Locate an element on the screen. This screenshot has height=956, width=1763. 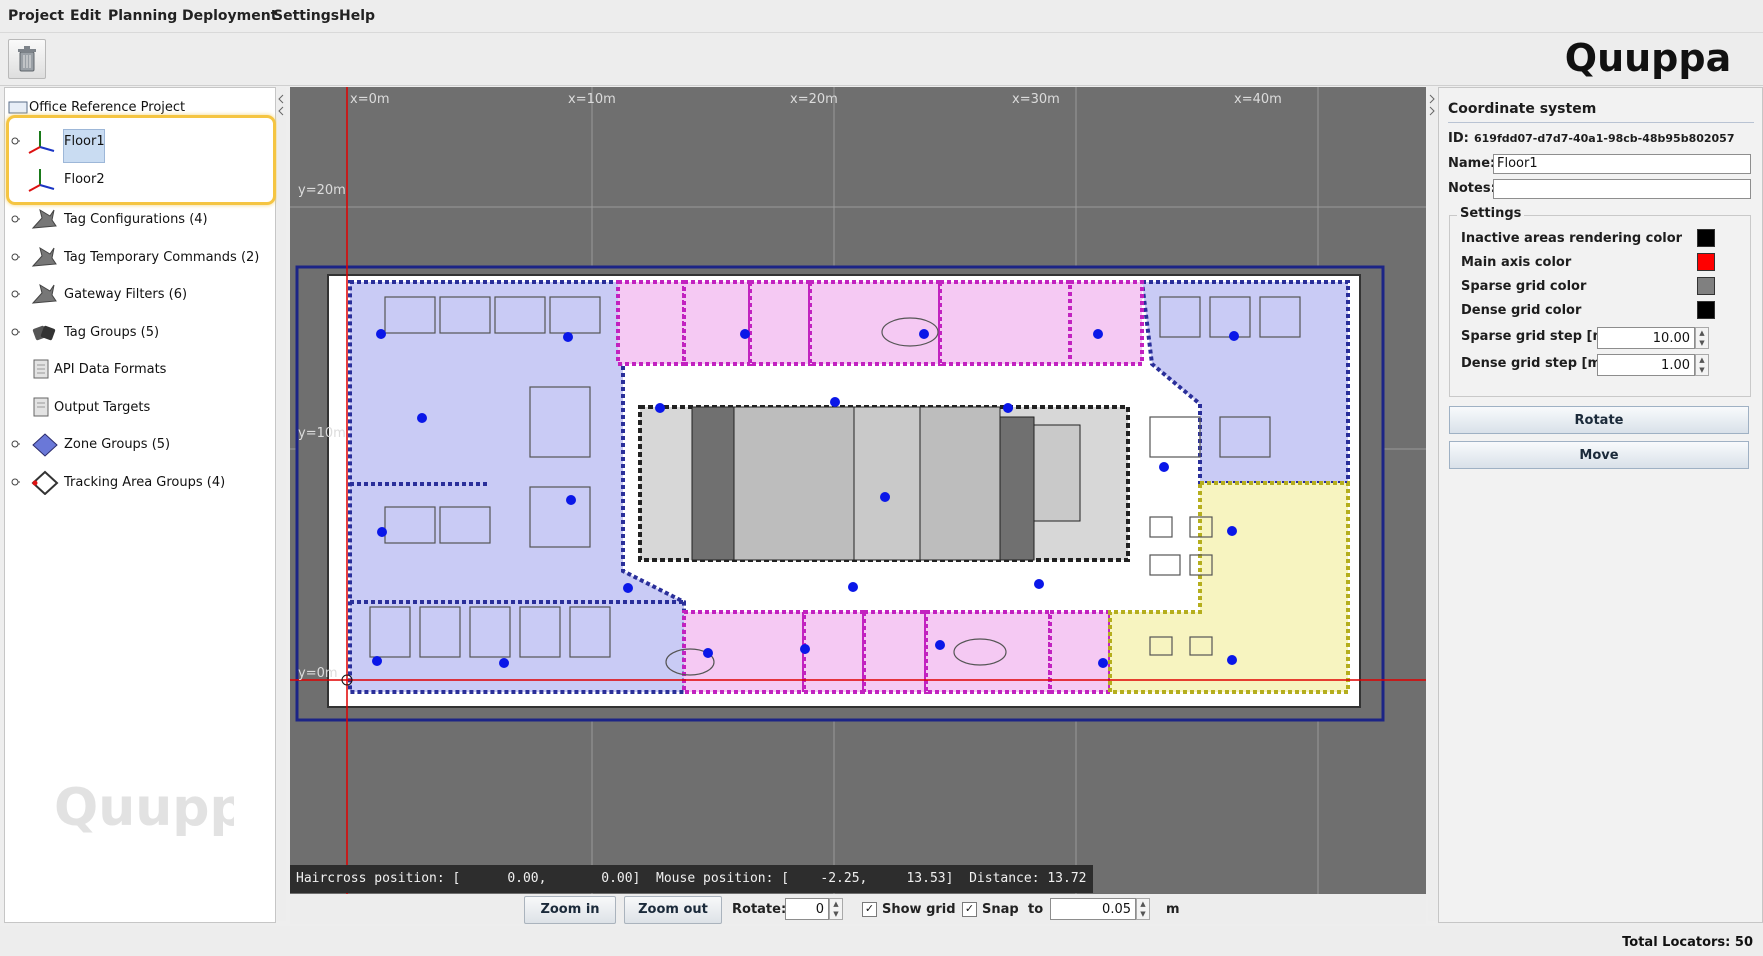
notes-input is located at coordinates (1622, 189).